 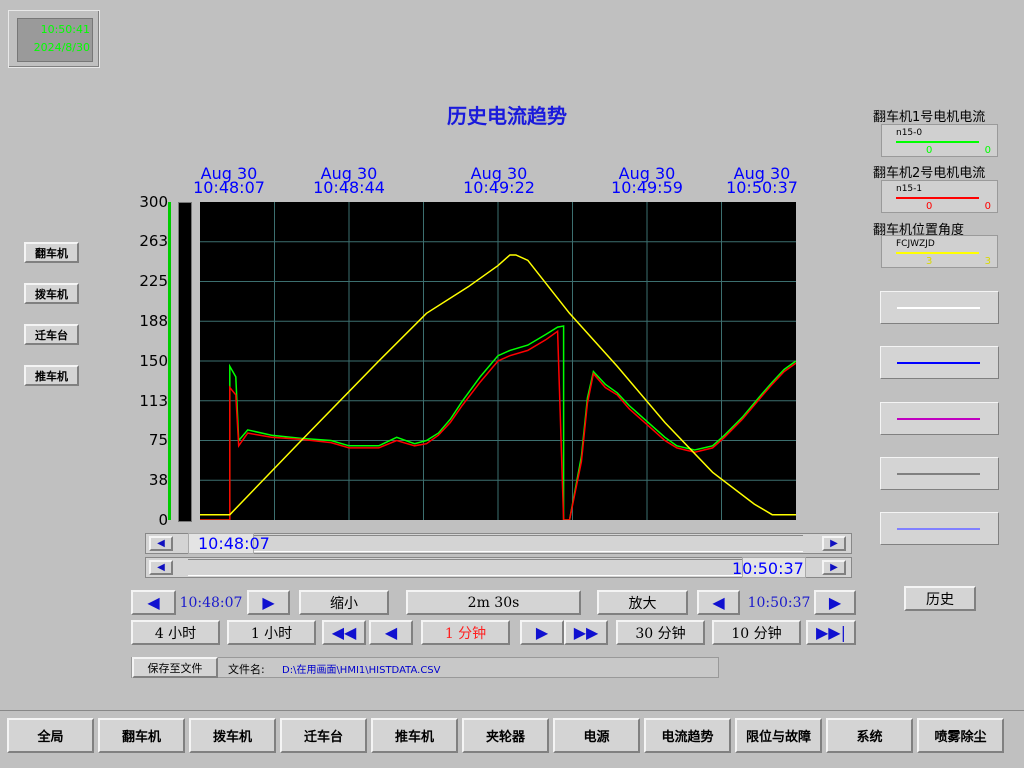 I want to click on y-axis-line, so click(x=169, y=361).